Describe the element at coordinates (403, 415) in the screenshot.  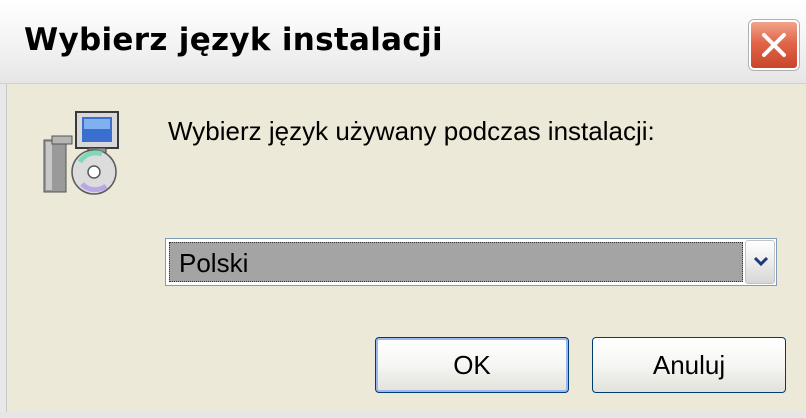
I see `window-border-bottom` at that location.